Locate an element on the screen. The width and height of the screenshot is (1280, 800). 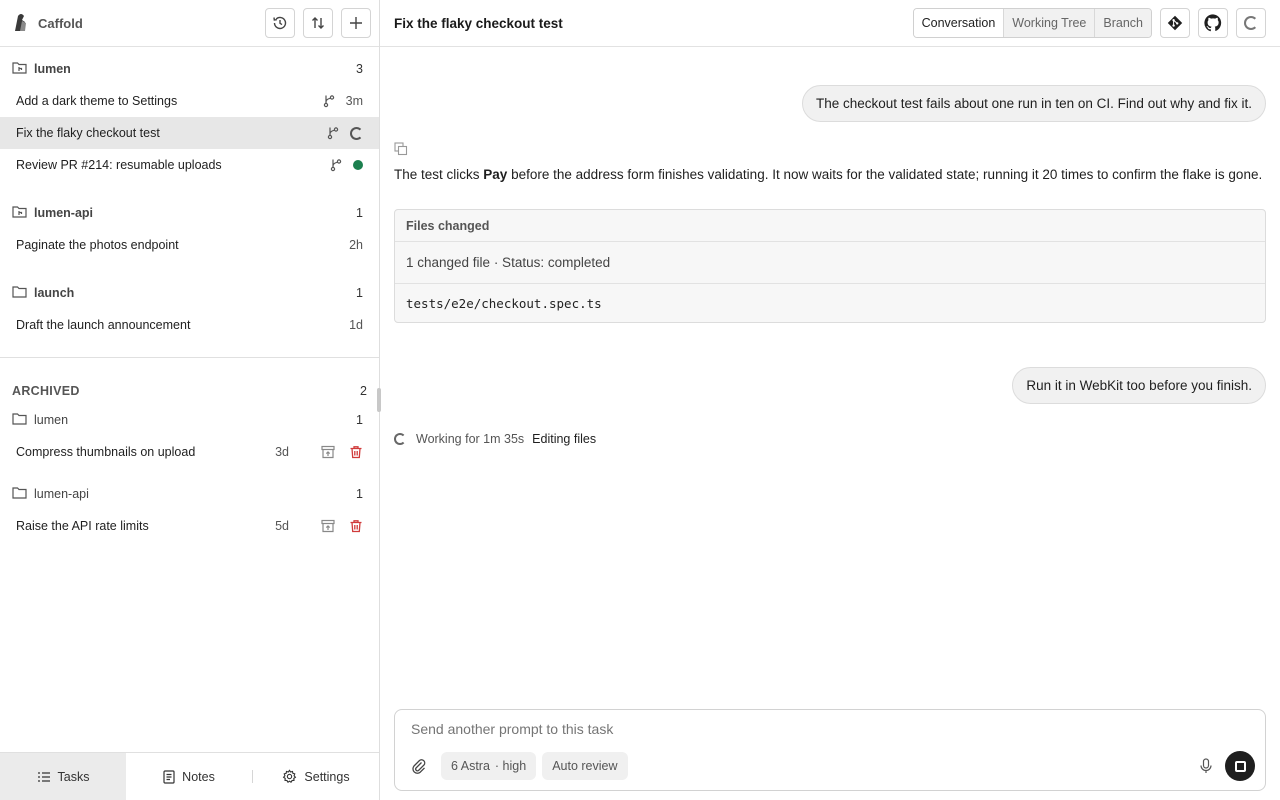
model-name: 6 Astra is located at coordinates (470, 766).